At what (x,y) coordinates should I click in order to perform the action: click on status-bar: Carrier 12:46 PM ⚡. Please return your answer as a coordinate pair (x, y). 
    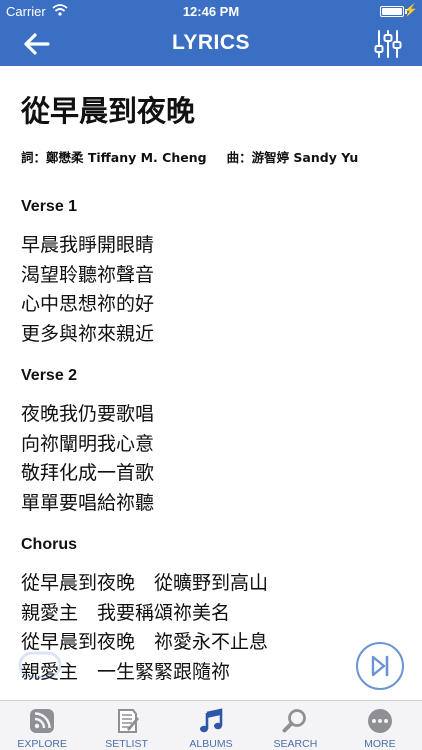
    Looking at the image, I should click on (211, 11).